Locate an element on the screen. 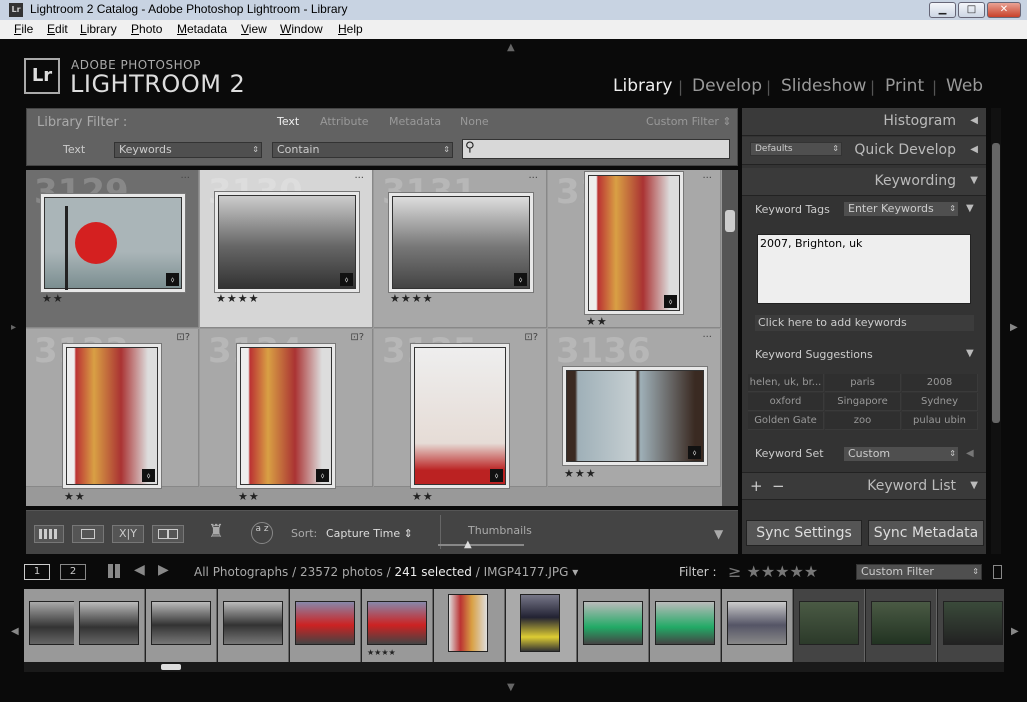 Image resolution: width=1027 pixels, height=702 pixels. sort-direction-button: a z is located at coordinates (262, 533).